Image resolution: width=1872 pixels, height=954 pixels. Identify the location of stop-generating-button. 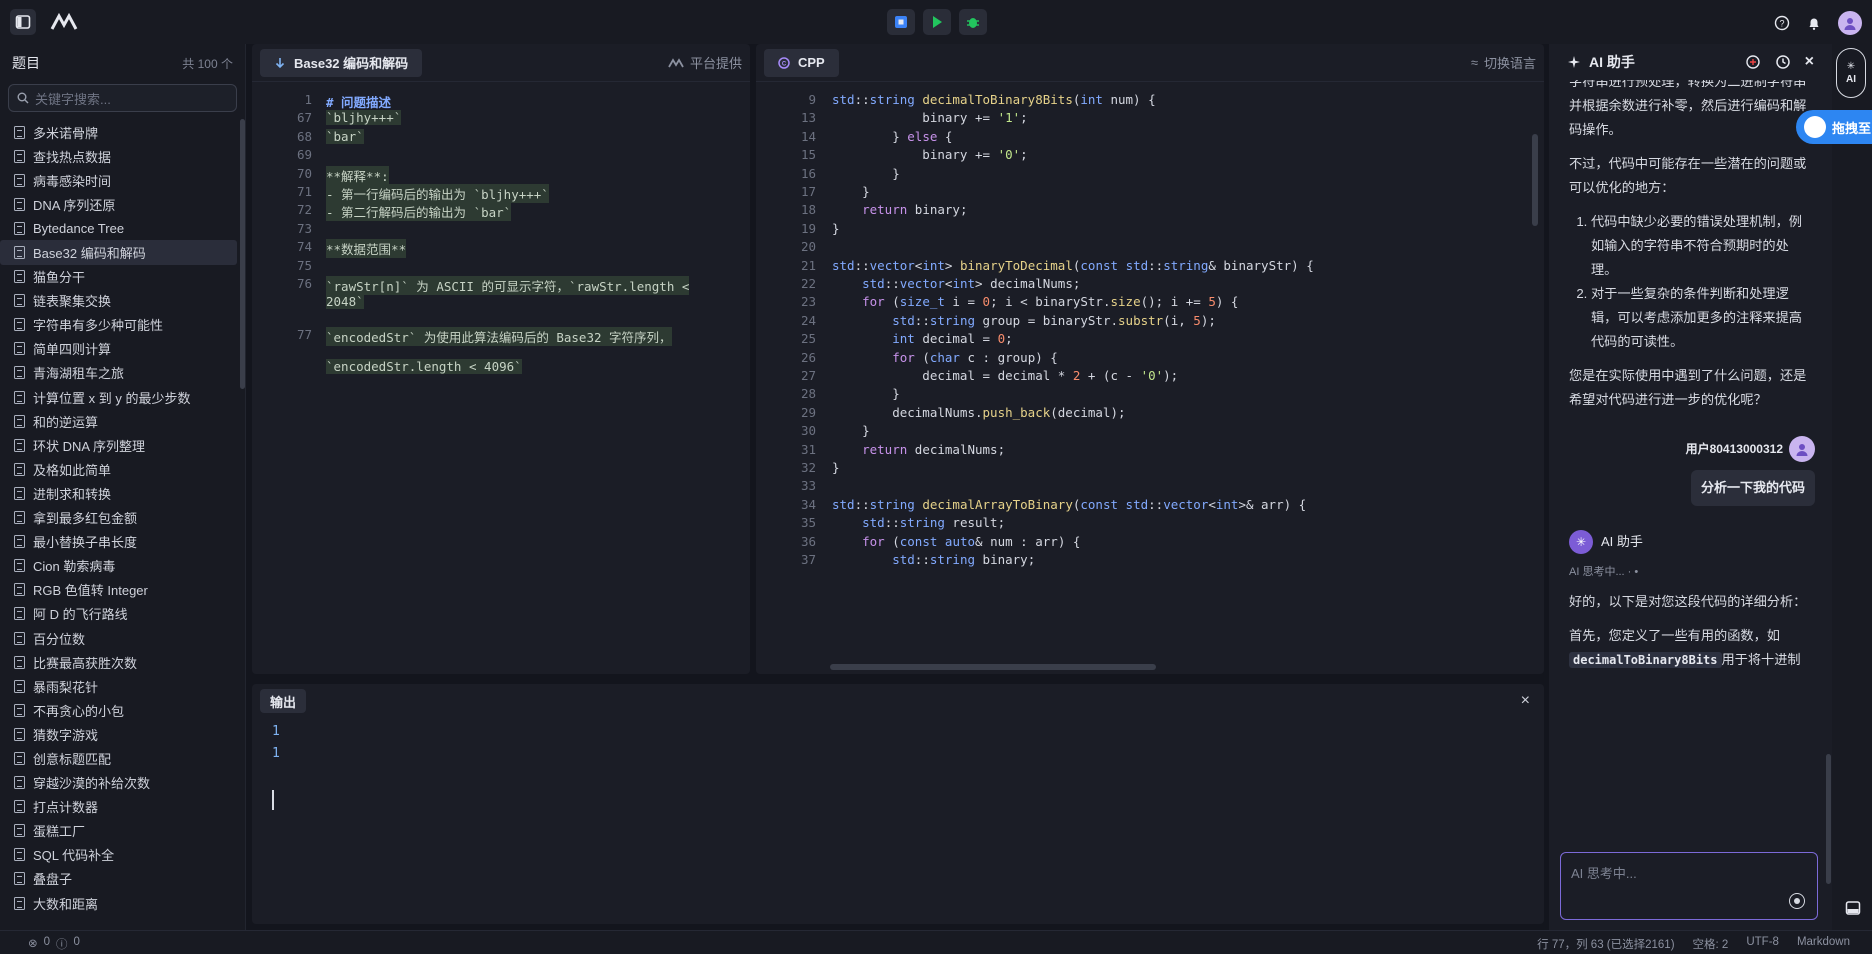
(1797, 901).